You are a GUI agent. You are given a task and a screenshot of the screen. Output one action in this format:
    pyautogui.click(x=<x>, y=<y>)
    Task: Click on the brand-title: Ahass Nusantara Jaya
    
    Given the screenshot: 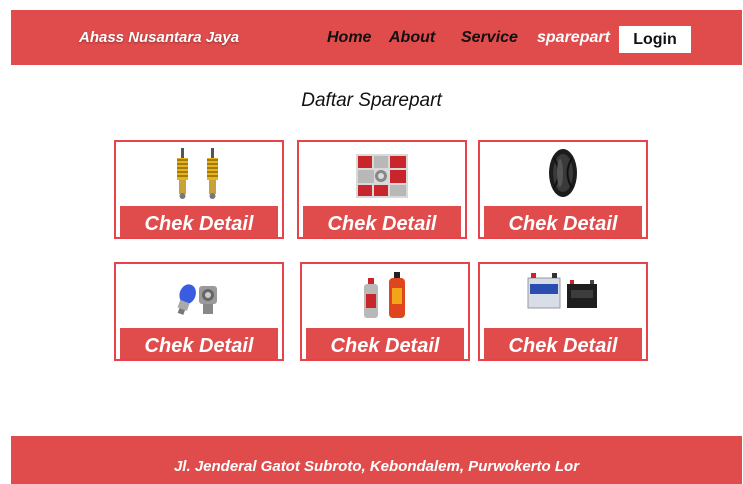 What is the action you would take?
    pyautogui.click(x=159, y=37)
    